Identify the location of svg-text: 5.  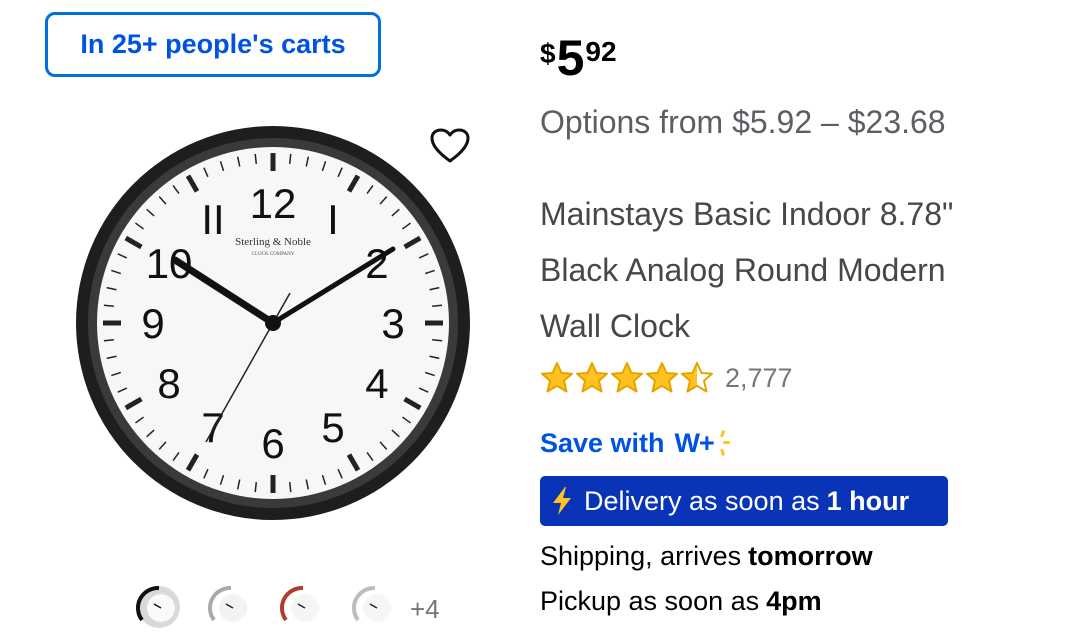
(332, 427).